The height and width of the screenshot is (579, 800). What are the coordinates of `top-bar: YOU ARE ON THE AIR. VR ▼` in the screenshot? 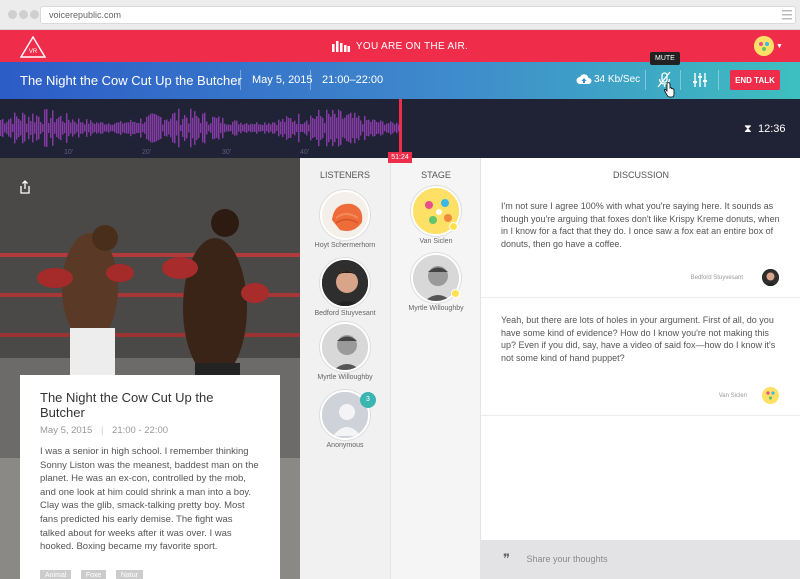 It's located at (400, 46).